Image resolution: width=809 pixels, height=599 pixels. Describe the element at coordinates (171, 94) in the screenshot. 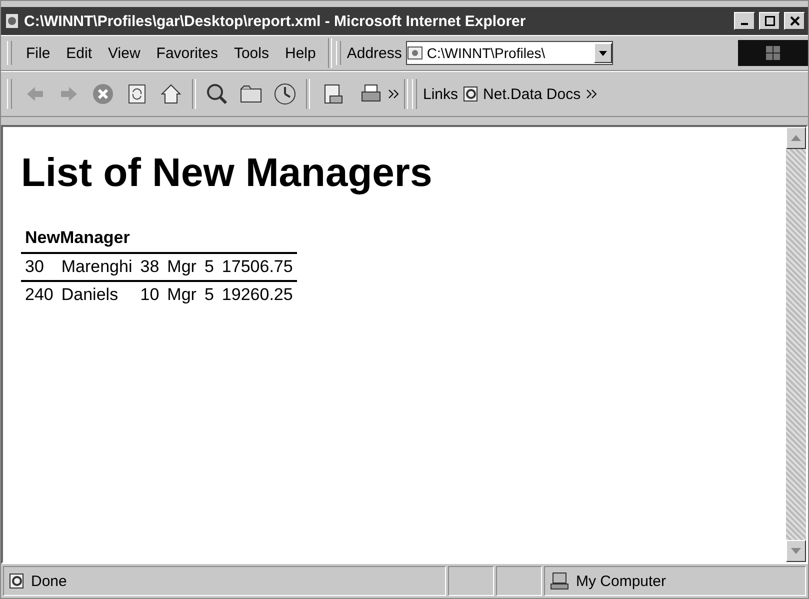

I see `home-icon` at that location.